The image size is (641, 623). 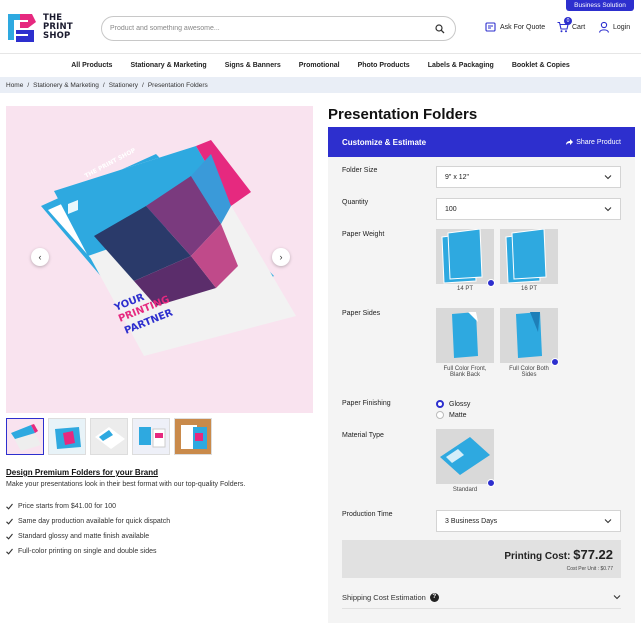 I want to click on ask-for-quote-link: Ask For Quote, so click(x=515, y=27).